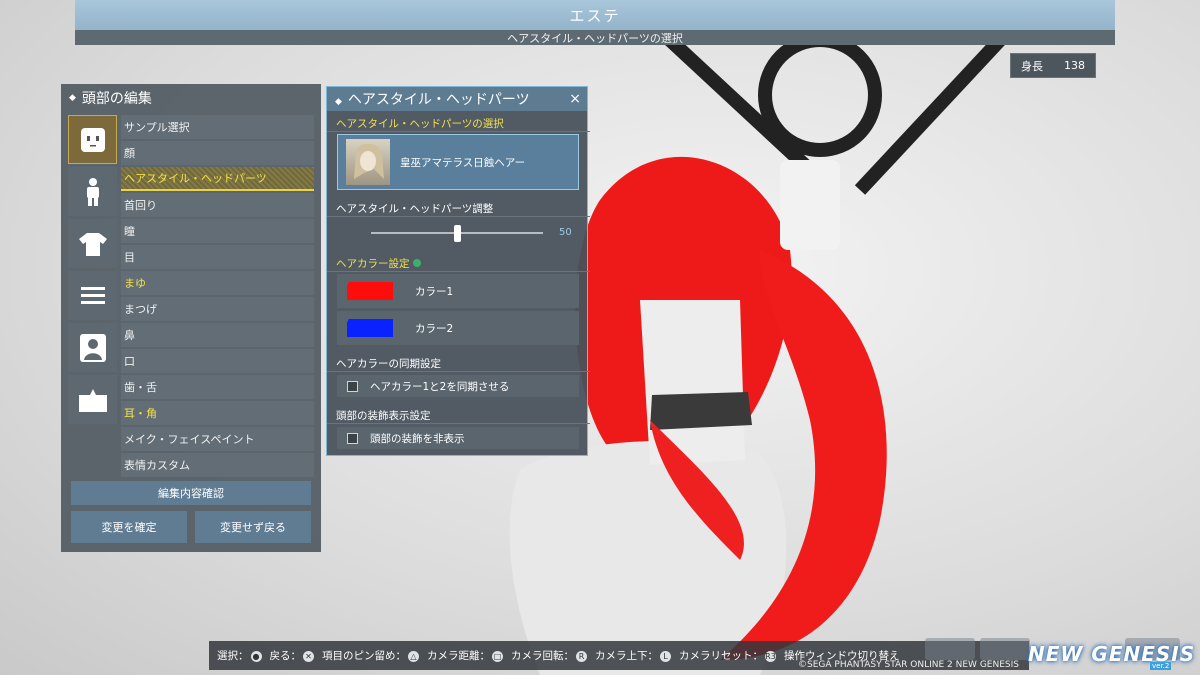 The height and width of the screenshot is (675, 1200). I want to click on menu-item: ヘアスタイル・ヘッドパーツ, so click(217, 179).